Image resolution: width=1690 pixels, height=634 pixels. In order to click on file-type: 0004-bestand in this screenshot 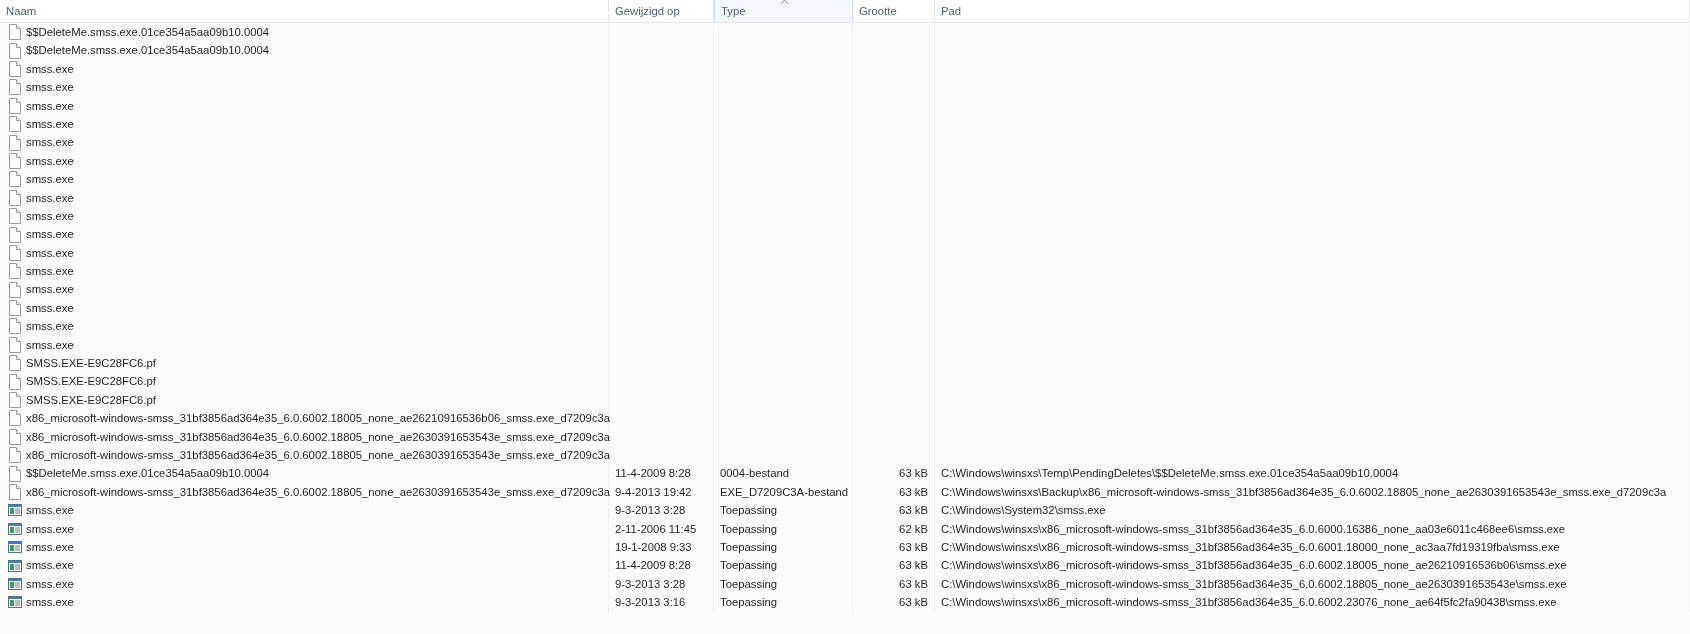, I will do `click(755, 473)`.